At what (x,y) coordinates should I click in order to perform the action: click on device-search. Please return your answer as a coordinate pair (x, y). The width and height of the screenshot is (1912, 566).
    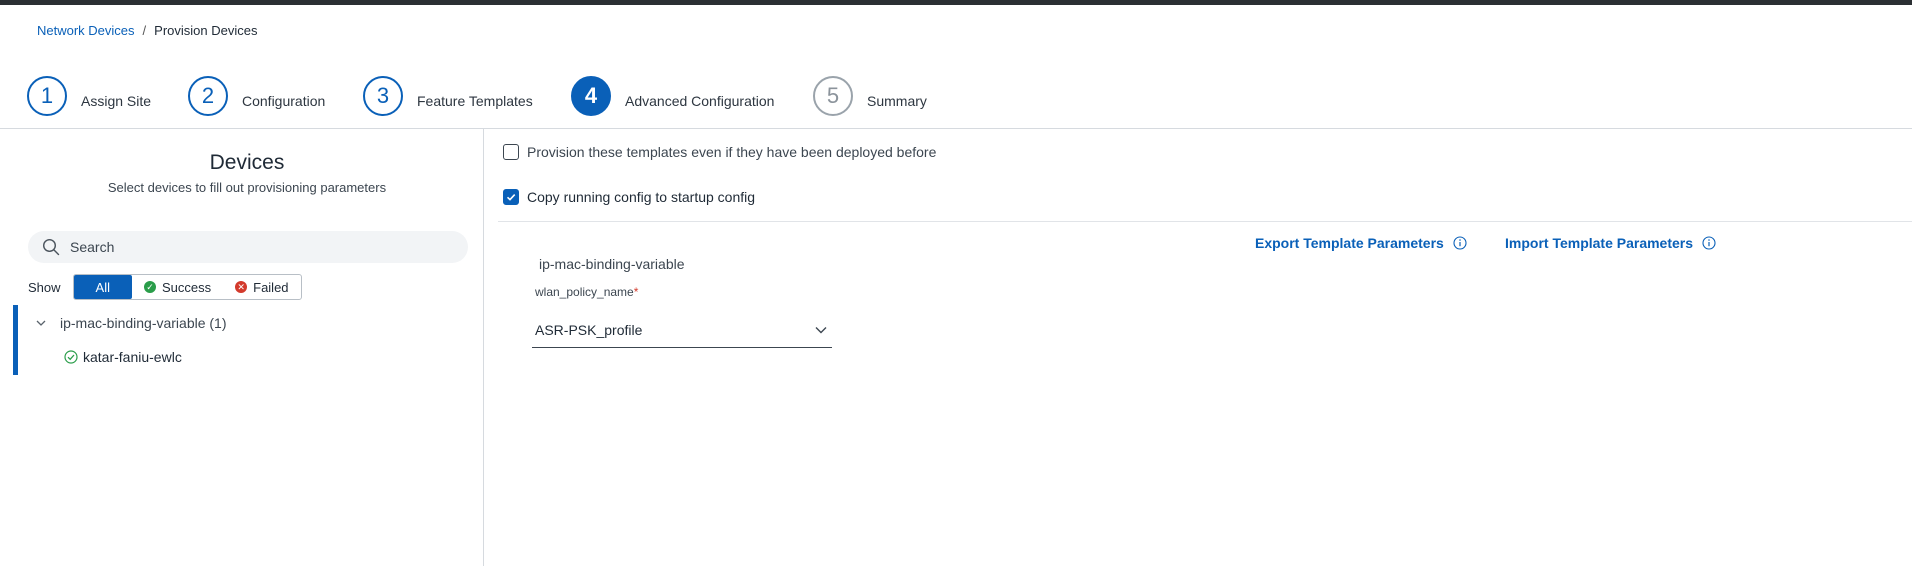
    Looking at the image, I should click on (248, 247).